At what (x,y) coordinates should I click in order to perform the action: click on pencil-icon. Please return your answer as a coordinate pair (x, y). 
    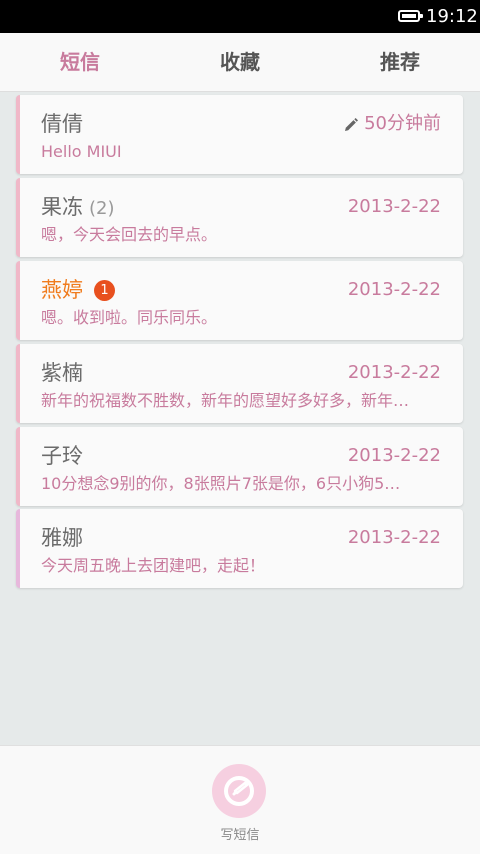
    Looking at the image, I should click on (351, 124).